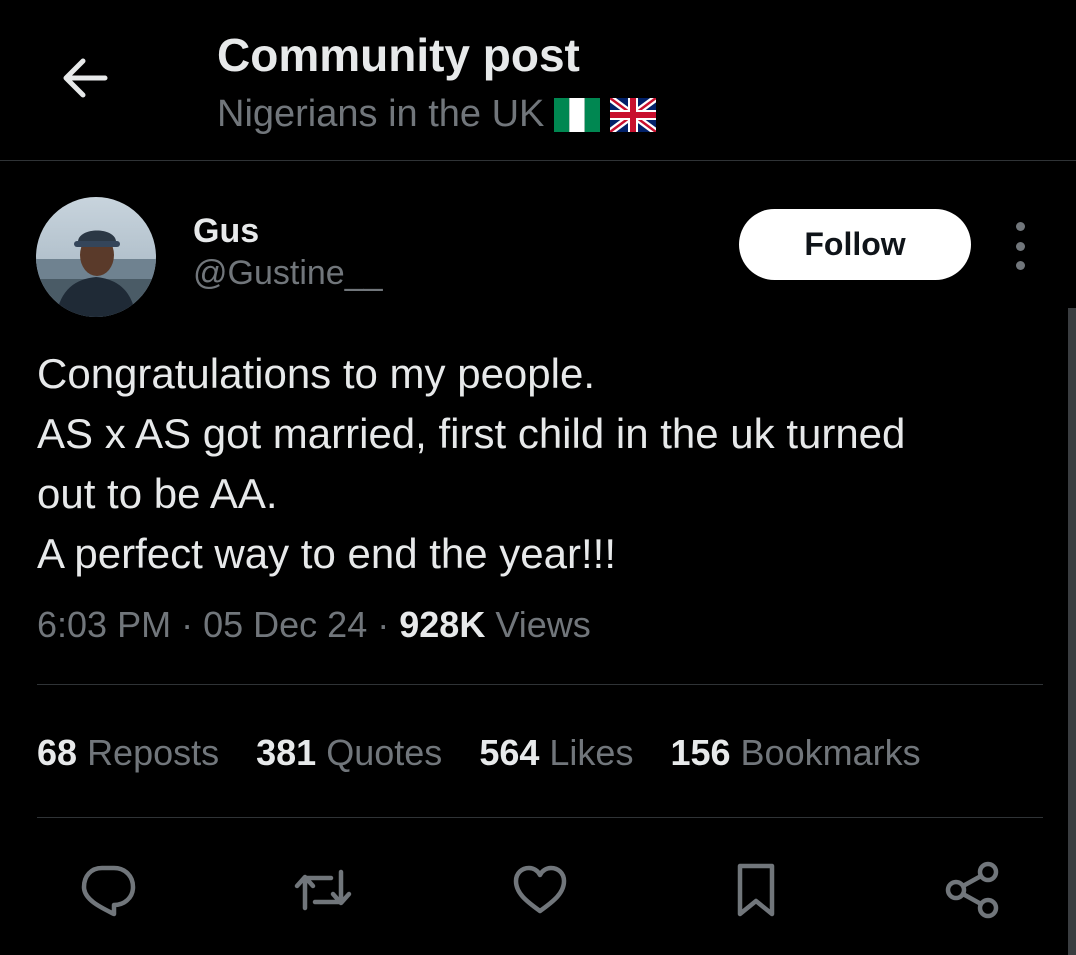  What do you see at coordinates (104, 624) in the screenshot?
I see `post-time: 6:03 PM` at bounding box center [104, 624].